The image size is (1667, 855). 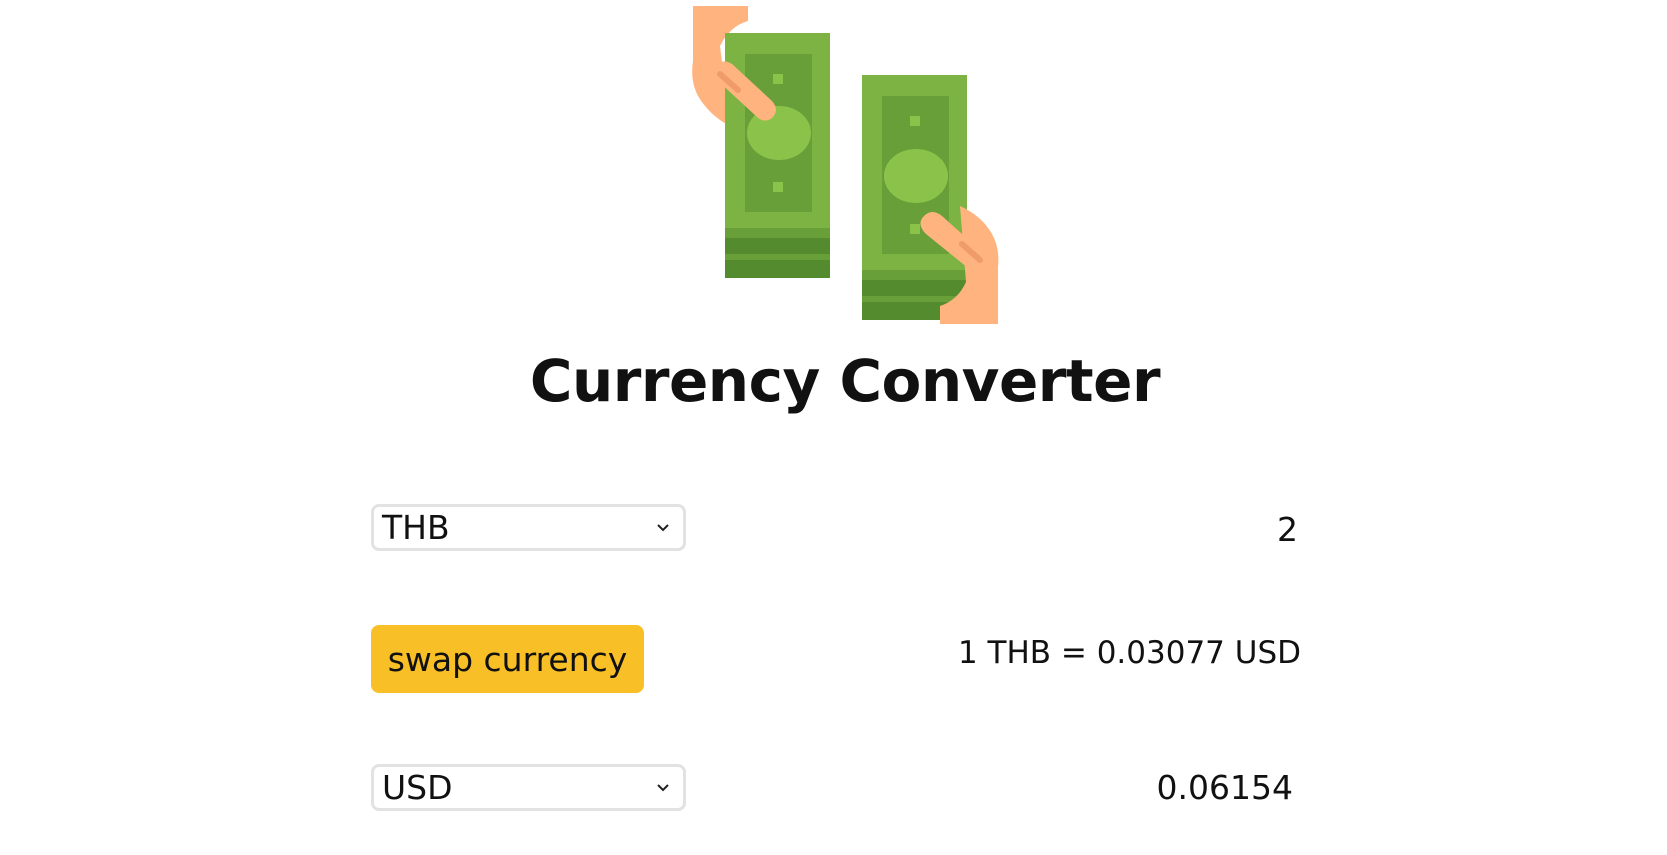 I want to click on exchange-rate-text: 1 THB = 0.03077 USD, so click(x=1129, y=653).